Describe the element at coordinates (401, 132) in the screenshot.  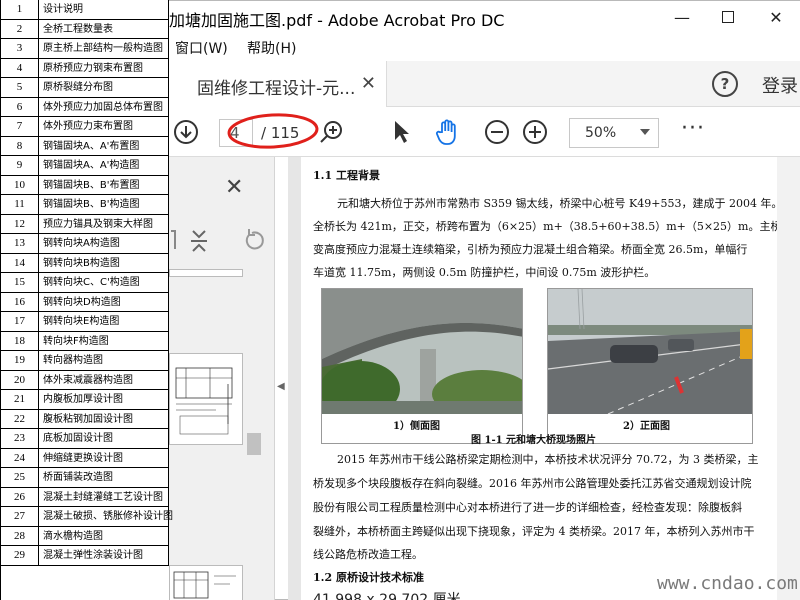
I see `select-tool-icon` at that location.